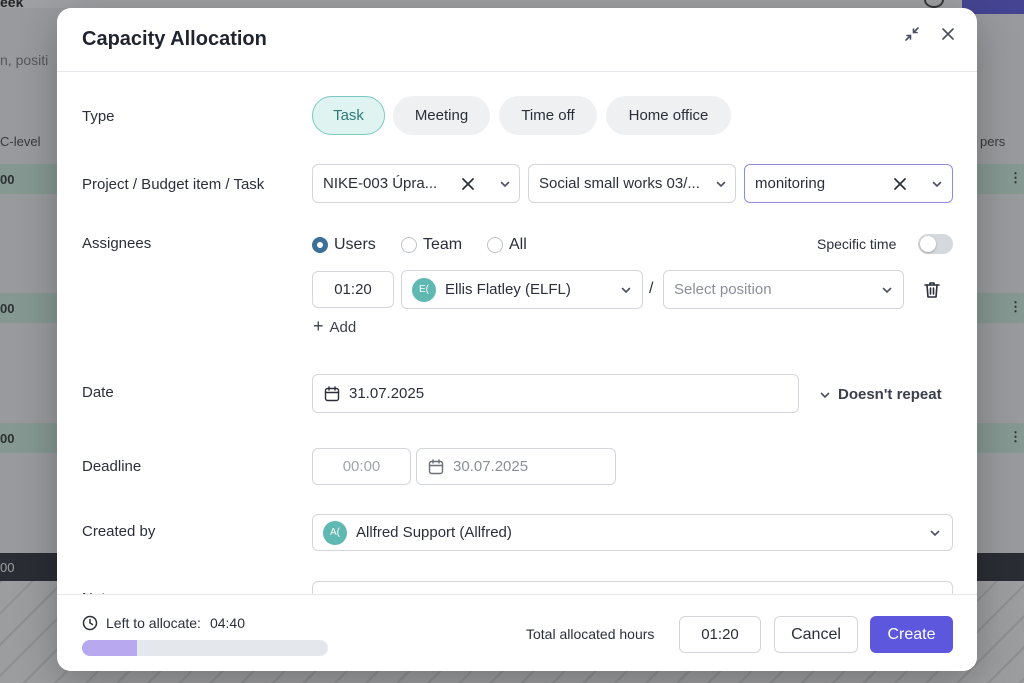 Image resolution: width=1024 pixels, height=683 pixels. What do you see at coordinates (928, 244) in the screenshot?
I see `toggle-knob` at bounding box center [928, 244].